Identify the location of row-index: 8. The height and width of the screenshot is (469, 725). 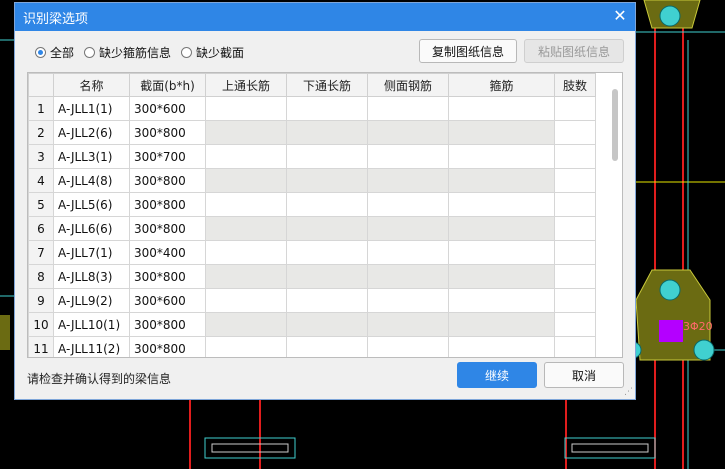
(41, 276).